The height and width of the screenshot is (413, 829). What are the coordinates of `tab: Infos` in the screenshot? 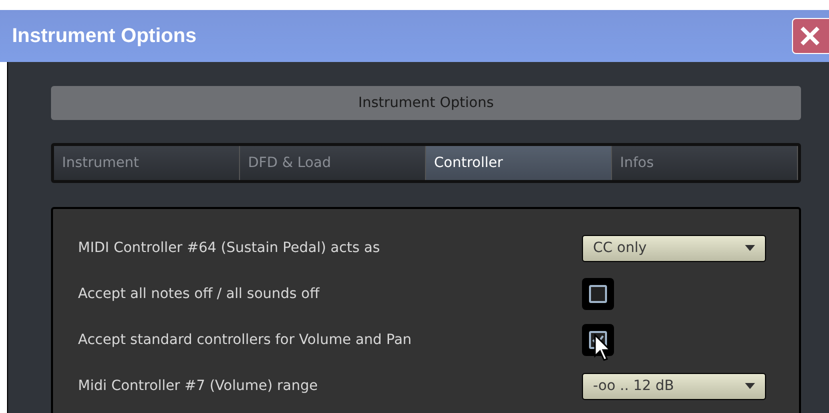 It's located at (705, 163).